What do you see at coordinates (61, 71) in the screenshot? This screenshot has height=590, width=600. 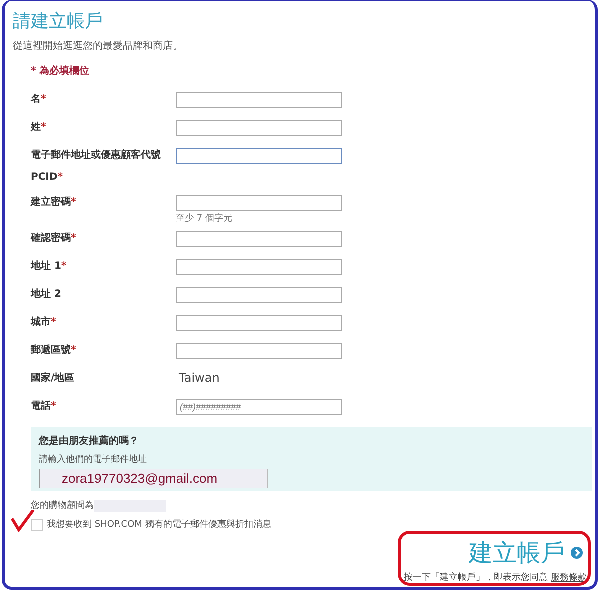 I see `required-note: * 為必填欄位` at bounding box center [61, 71].